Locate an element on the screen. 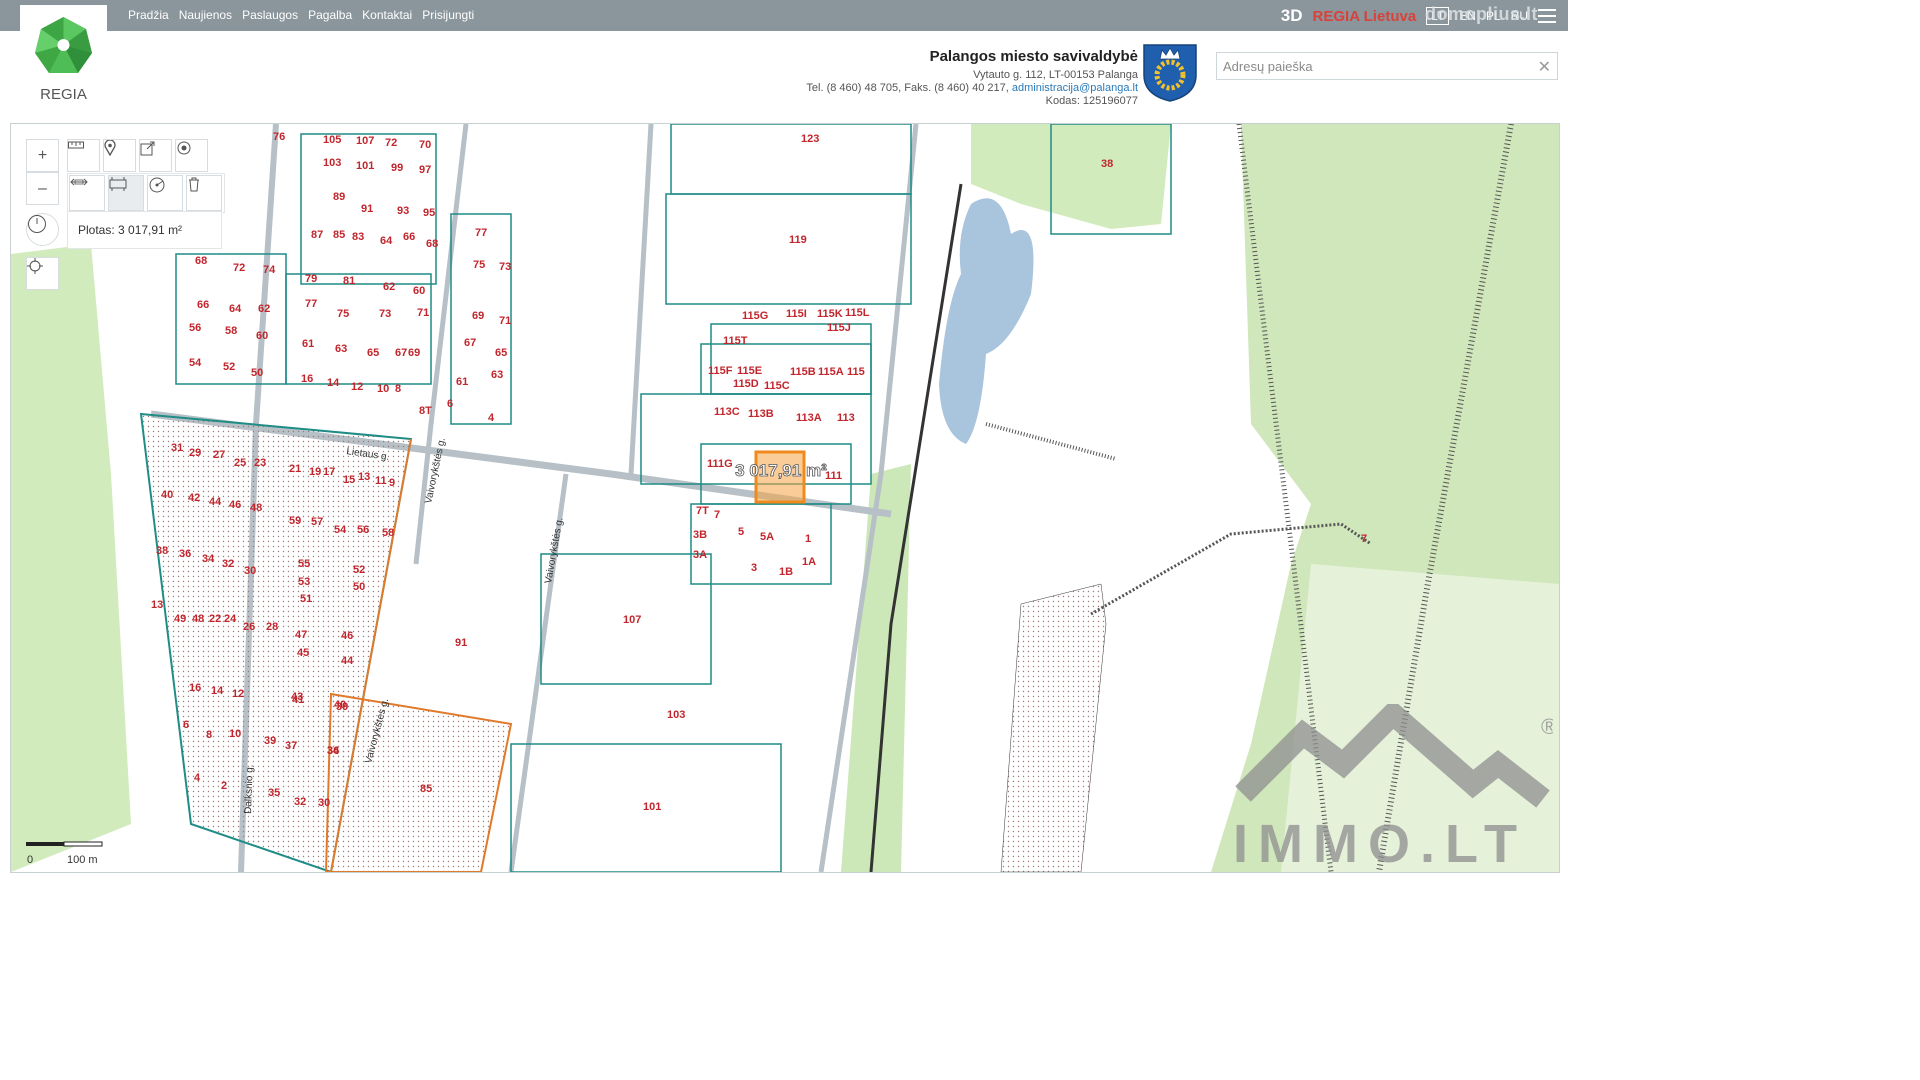  parcel-label: 49 is located at coordinates (180, 619).